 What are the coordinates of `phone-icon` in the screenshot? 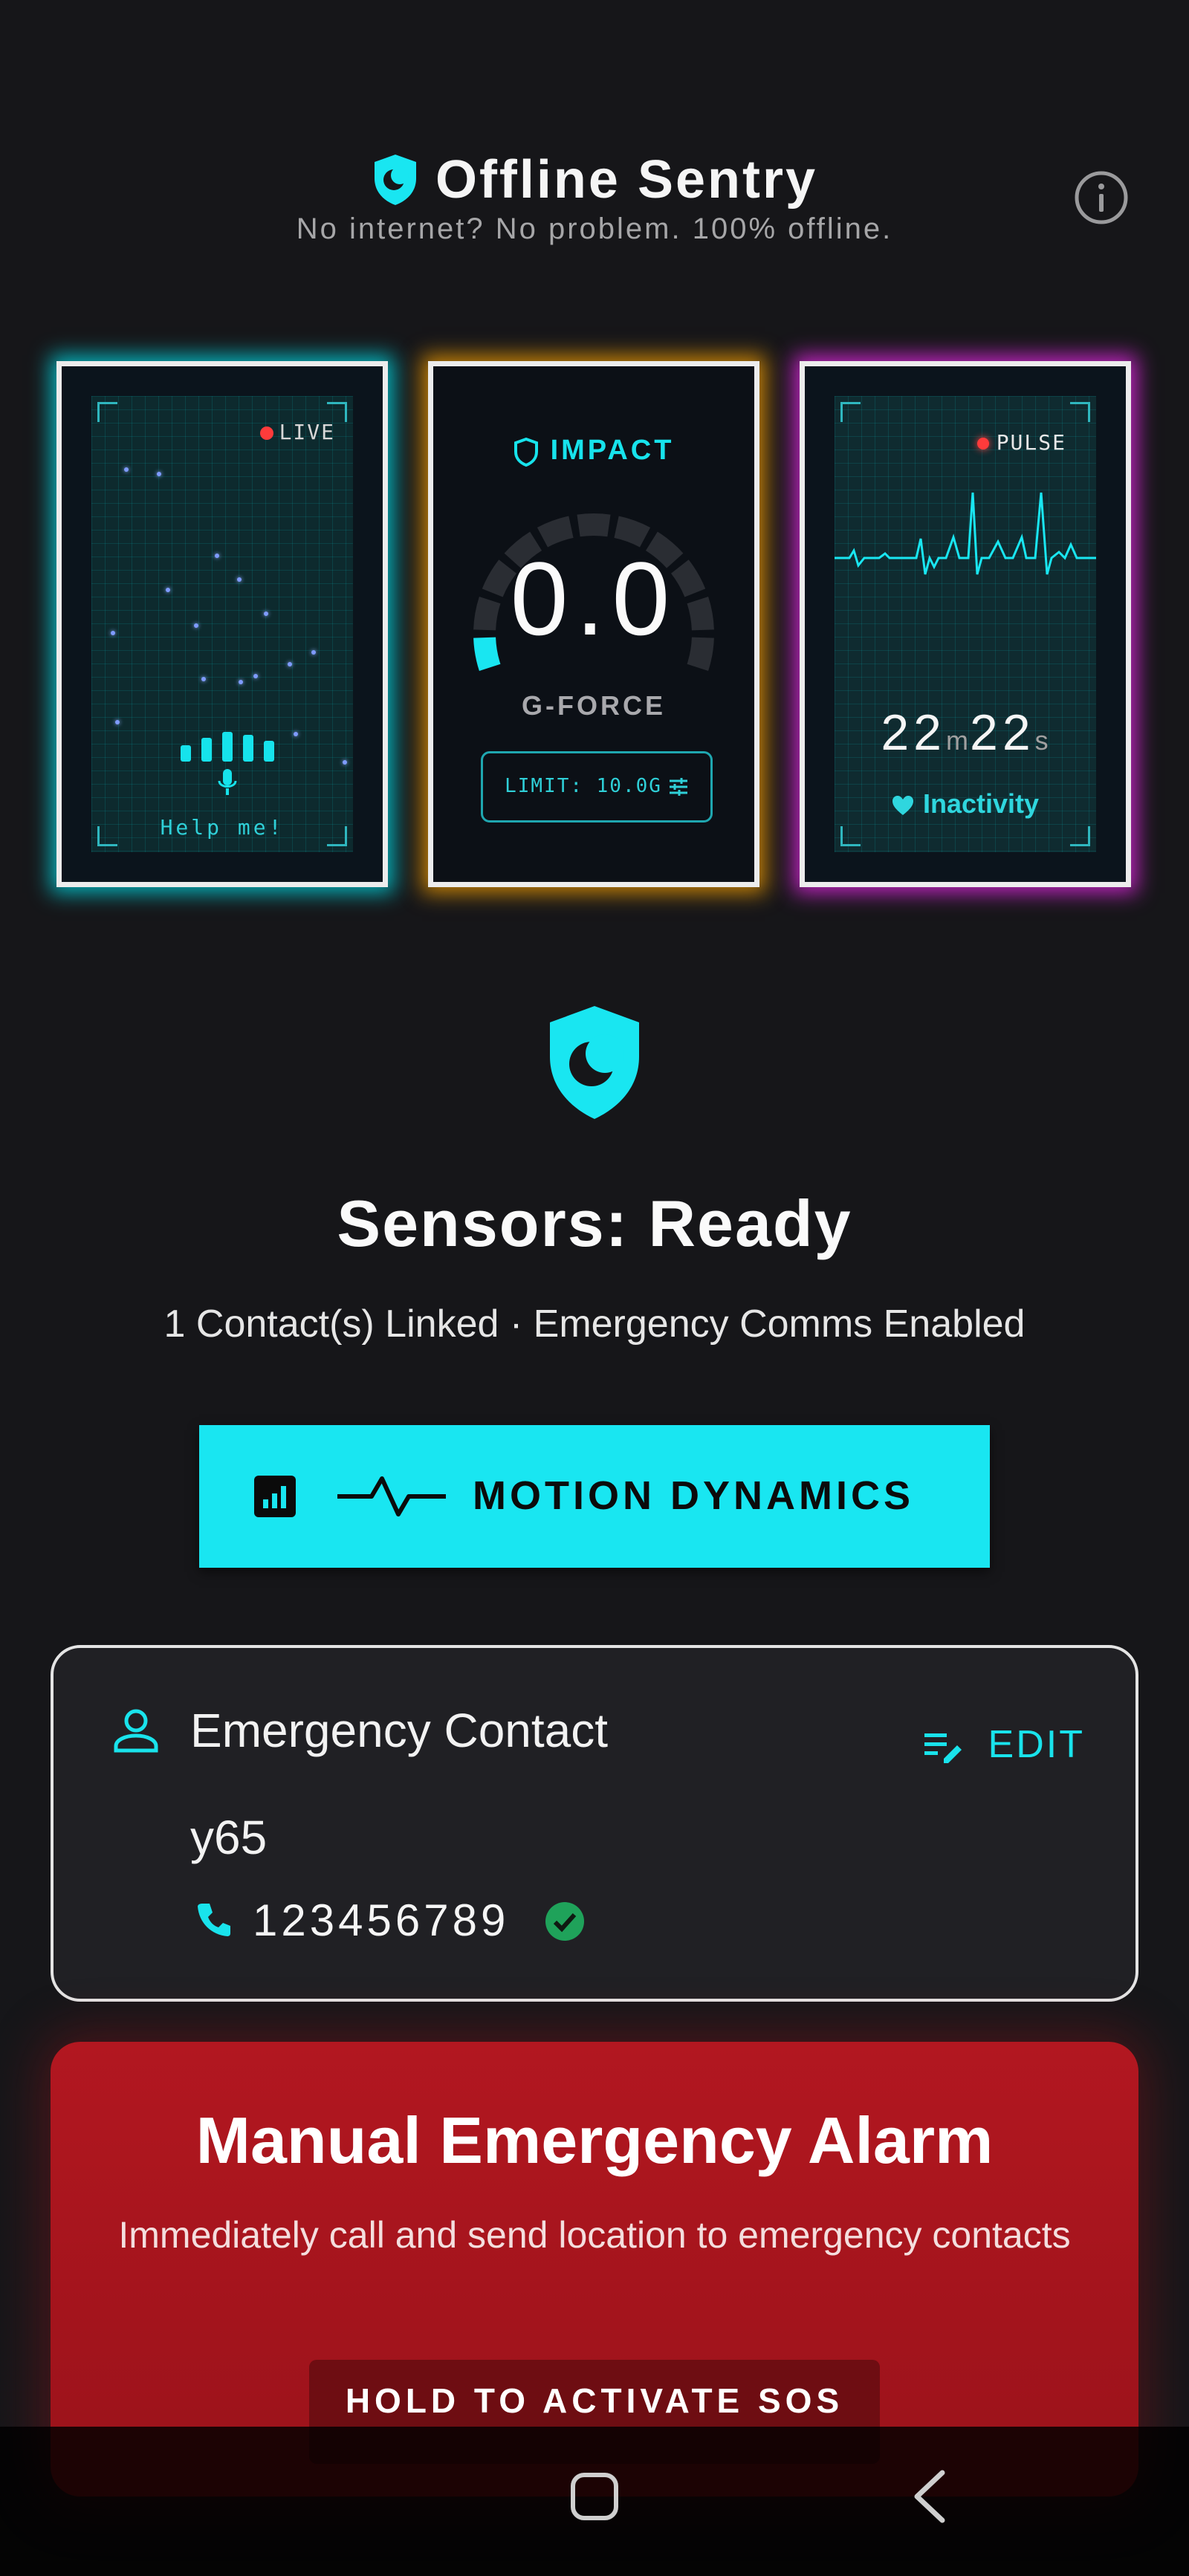 It's located at (214, 1920).